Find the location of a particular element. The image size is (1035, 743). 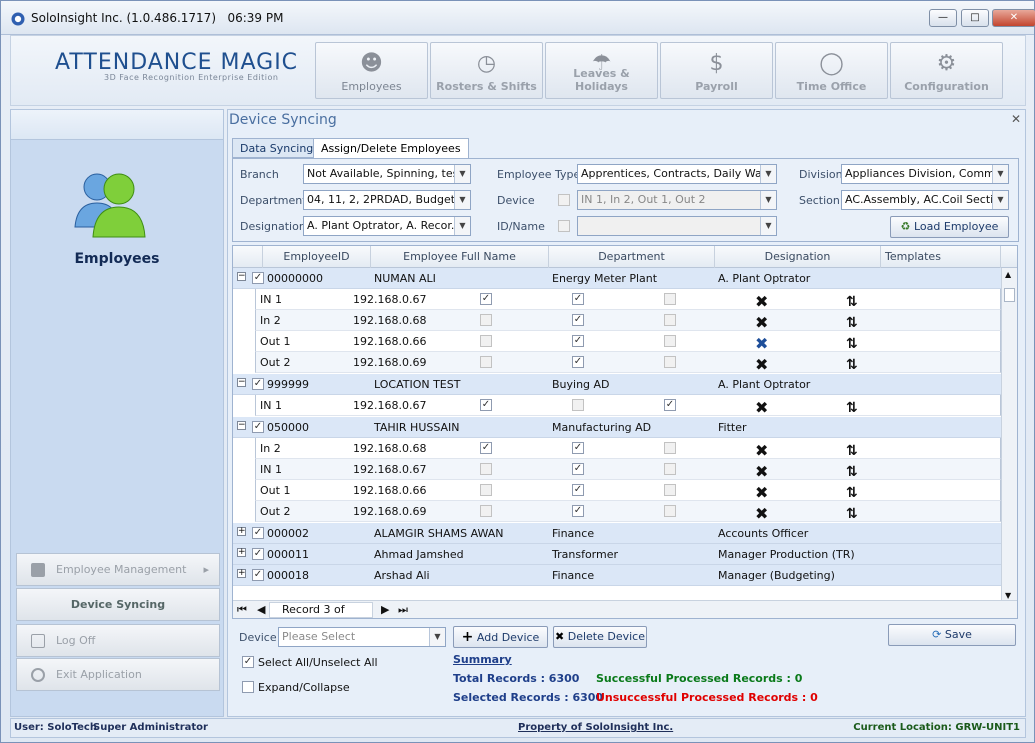

sidebar-item-device-syncing: Device Syncing is located at coordinates (118, 604).